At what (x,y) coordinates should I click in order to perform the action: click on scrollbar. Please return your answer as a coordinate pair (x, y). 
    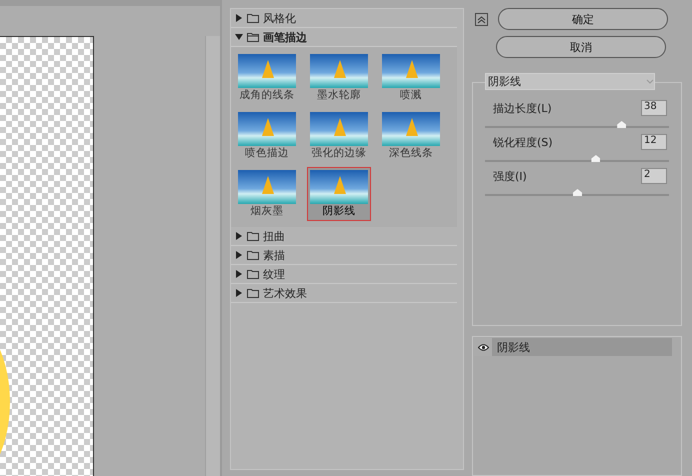
    Looking at the image, I should click on (212, 256).